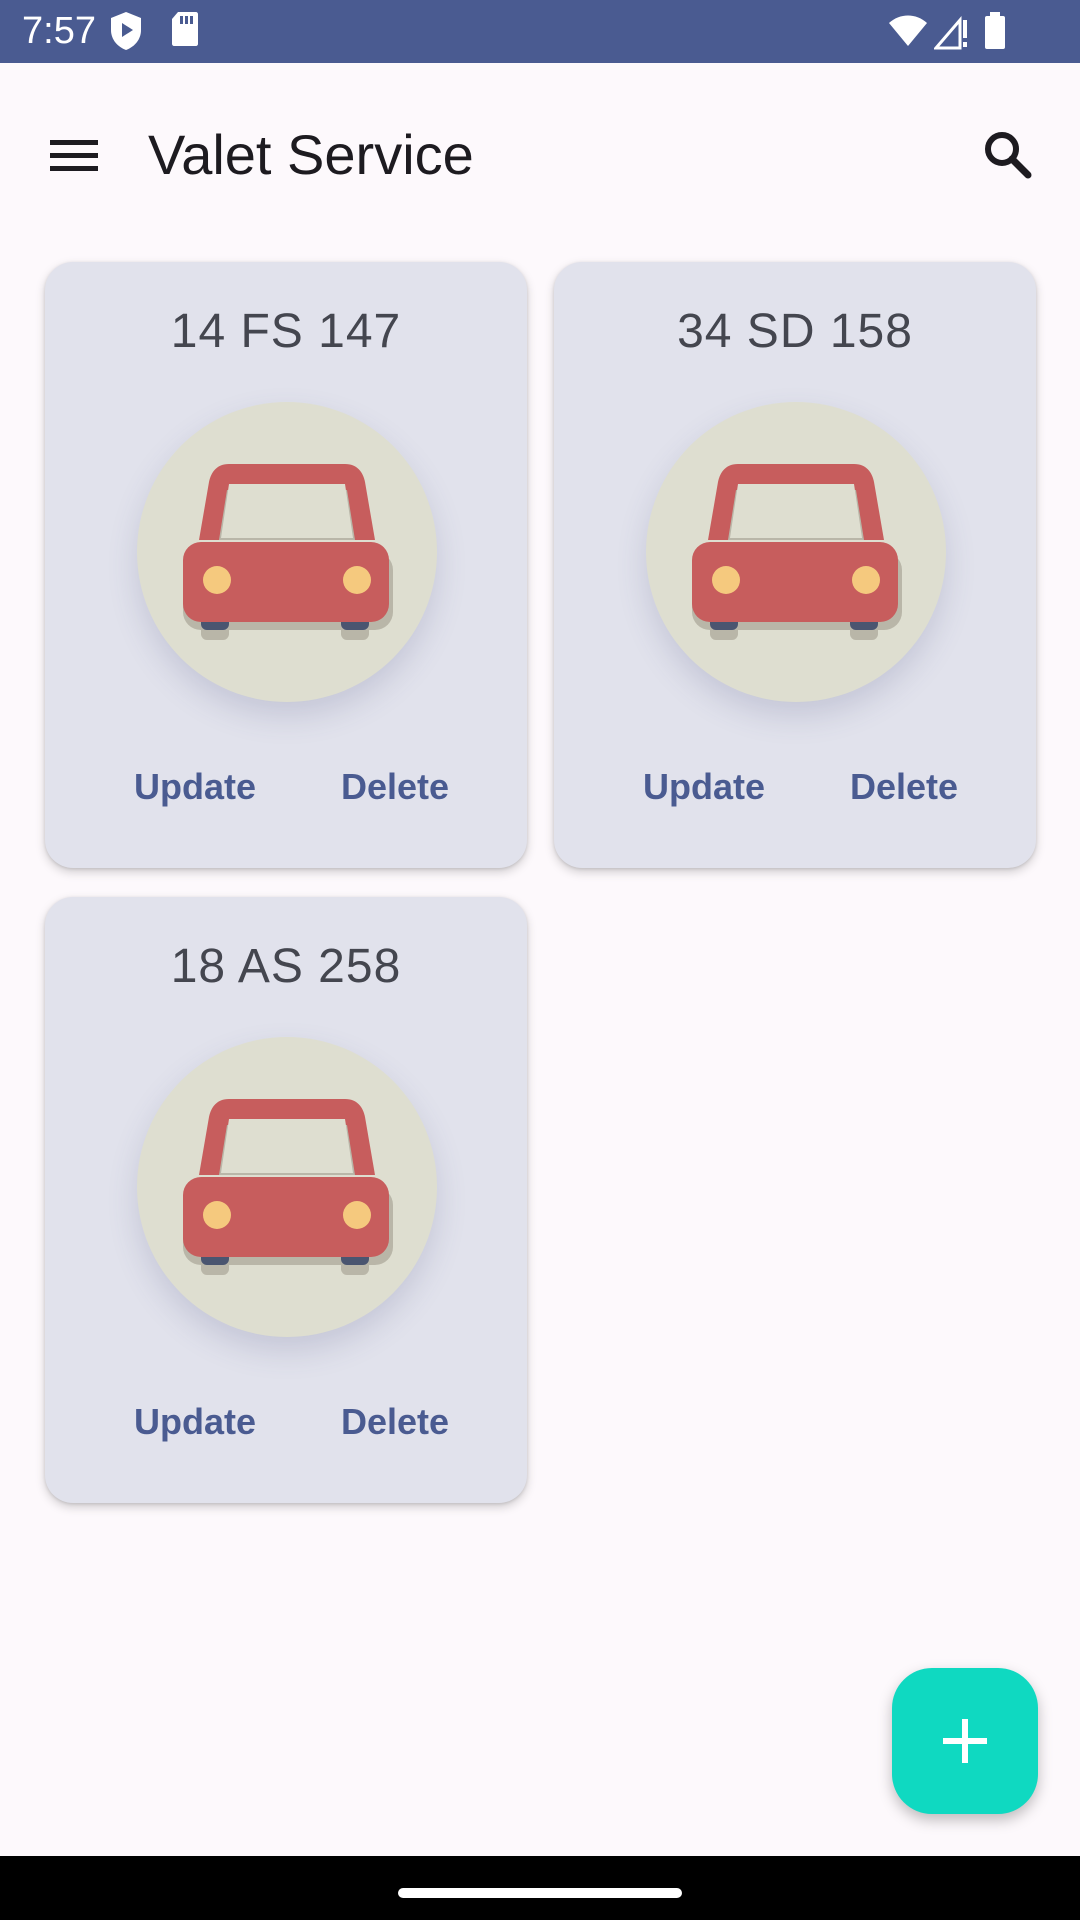 The image size is (1080, 1920). I want to click on plus-icon, so click(965, 1741).